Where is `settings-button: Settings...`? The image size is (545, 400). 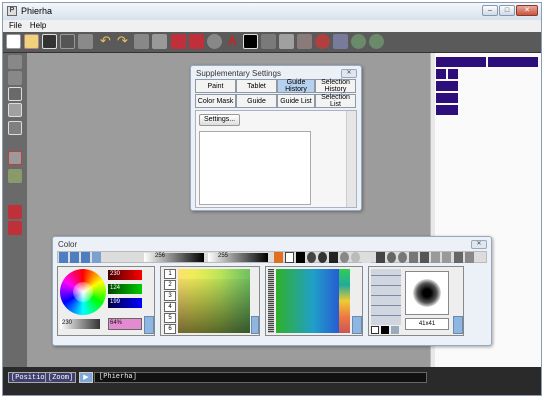 settings-button: Settings... is located at coordinates (220, 120).